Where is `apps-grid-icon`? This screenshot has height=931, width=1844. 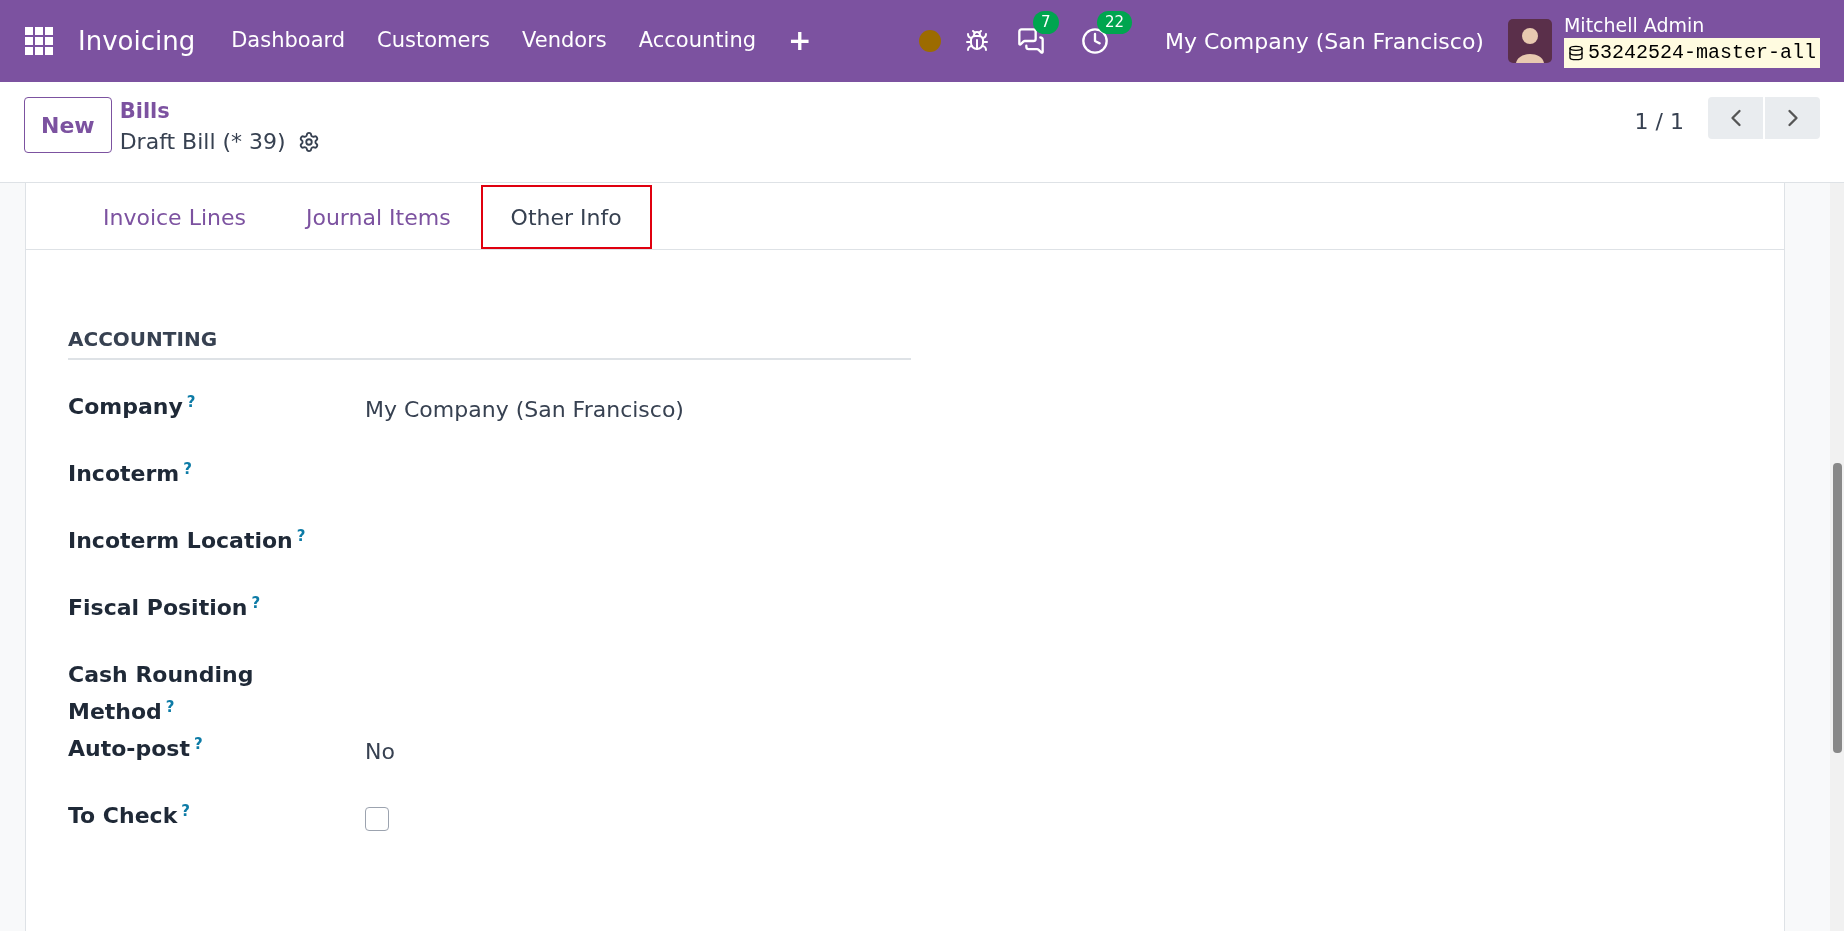
apps-grid-icon is located at coordinates (39, 41).